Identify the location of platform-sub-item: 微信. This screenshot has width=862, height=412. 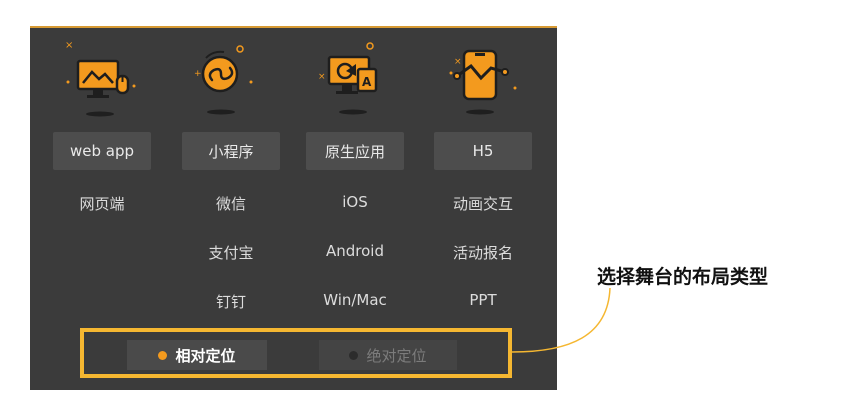
(230, 204).